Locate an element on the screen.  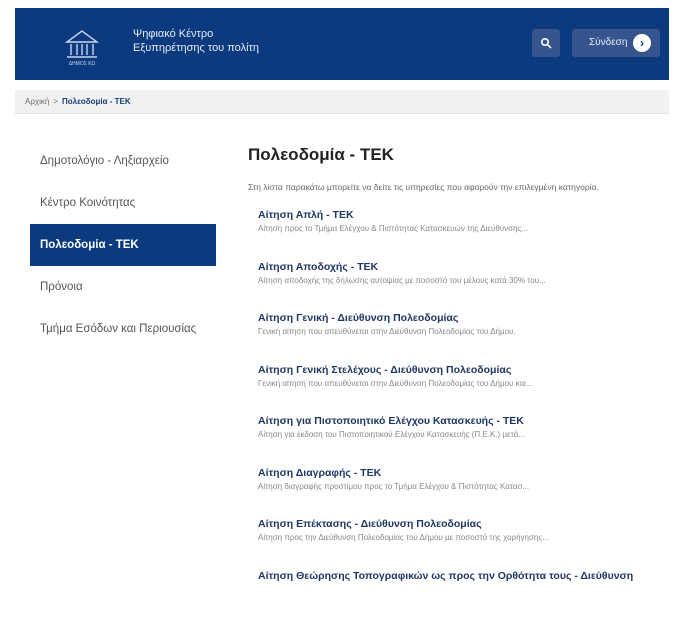
sidebar-item-welfare: Πρόνοια is located at coordinates (123, 287).